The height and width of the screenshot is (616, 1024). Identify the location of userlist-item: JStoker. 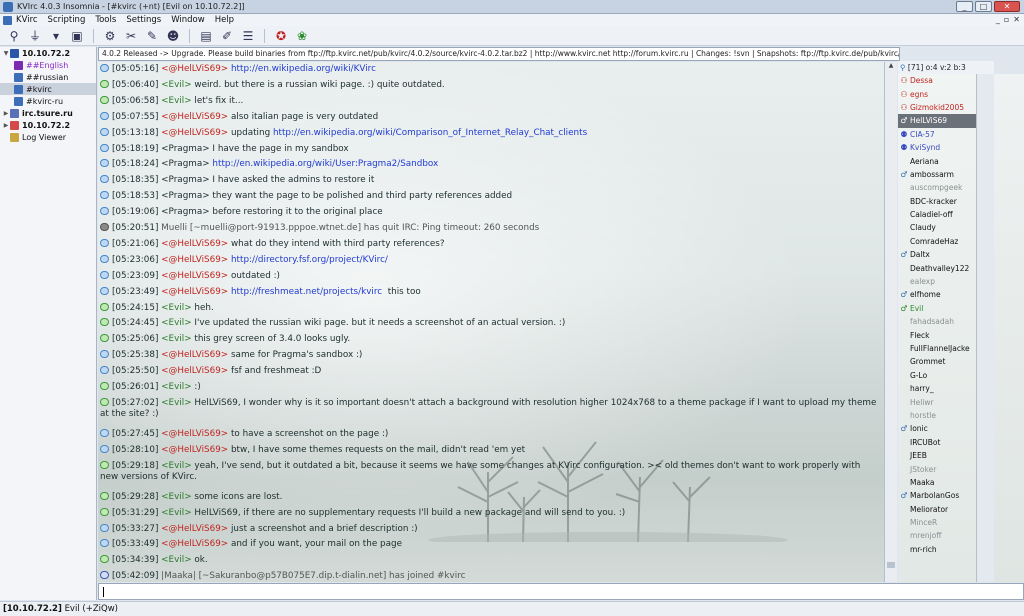
(937, 468).